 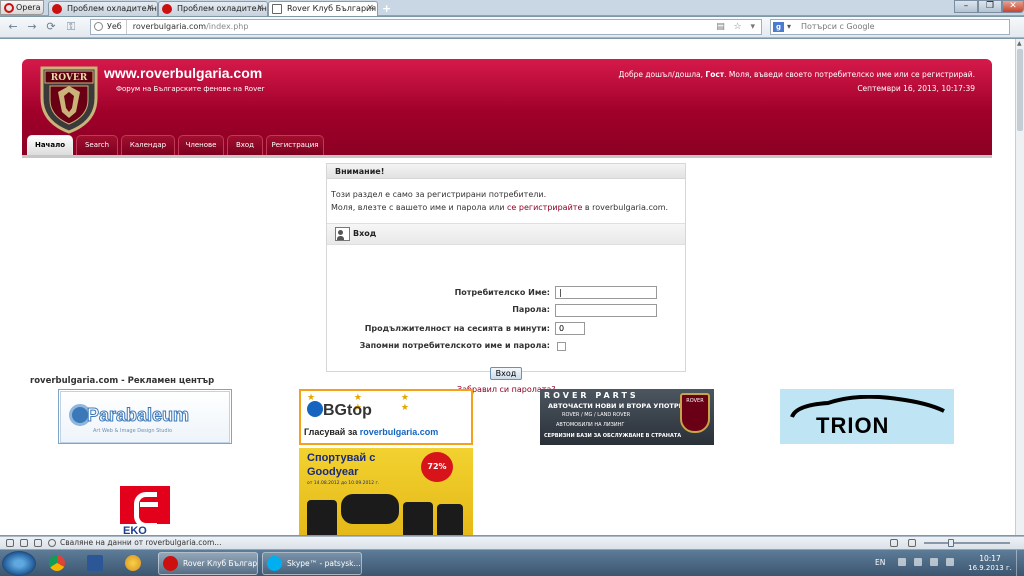 What do you see at coordinates (990, 568) in the screenshot?
I see `clock-date: 16.9.2013 г.` at bounding box center [990, 568].